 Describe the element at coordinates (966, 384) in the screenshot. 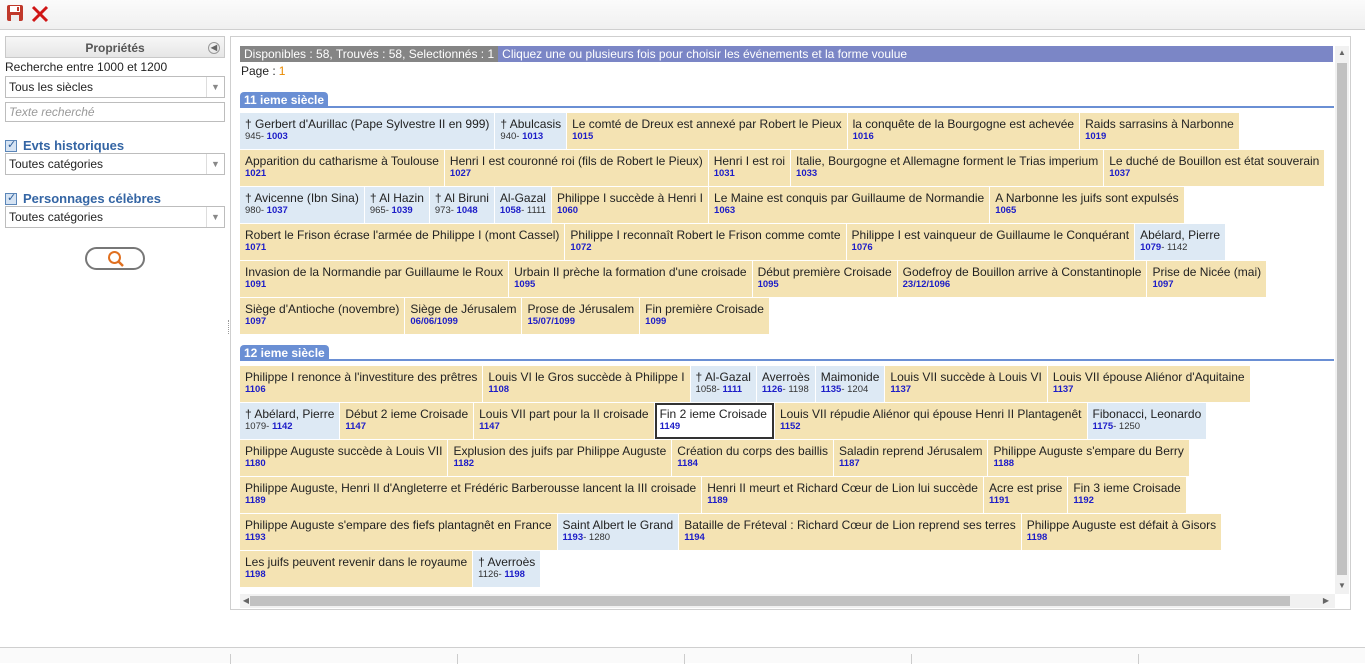

I see `event-card: Louis VII succède à Louis VI 1137` at that location.